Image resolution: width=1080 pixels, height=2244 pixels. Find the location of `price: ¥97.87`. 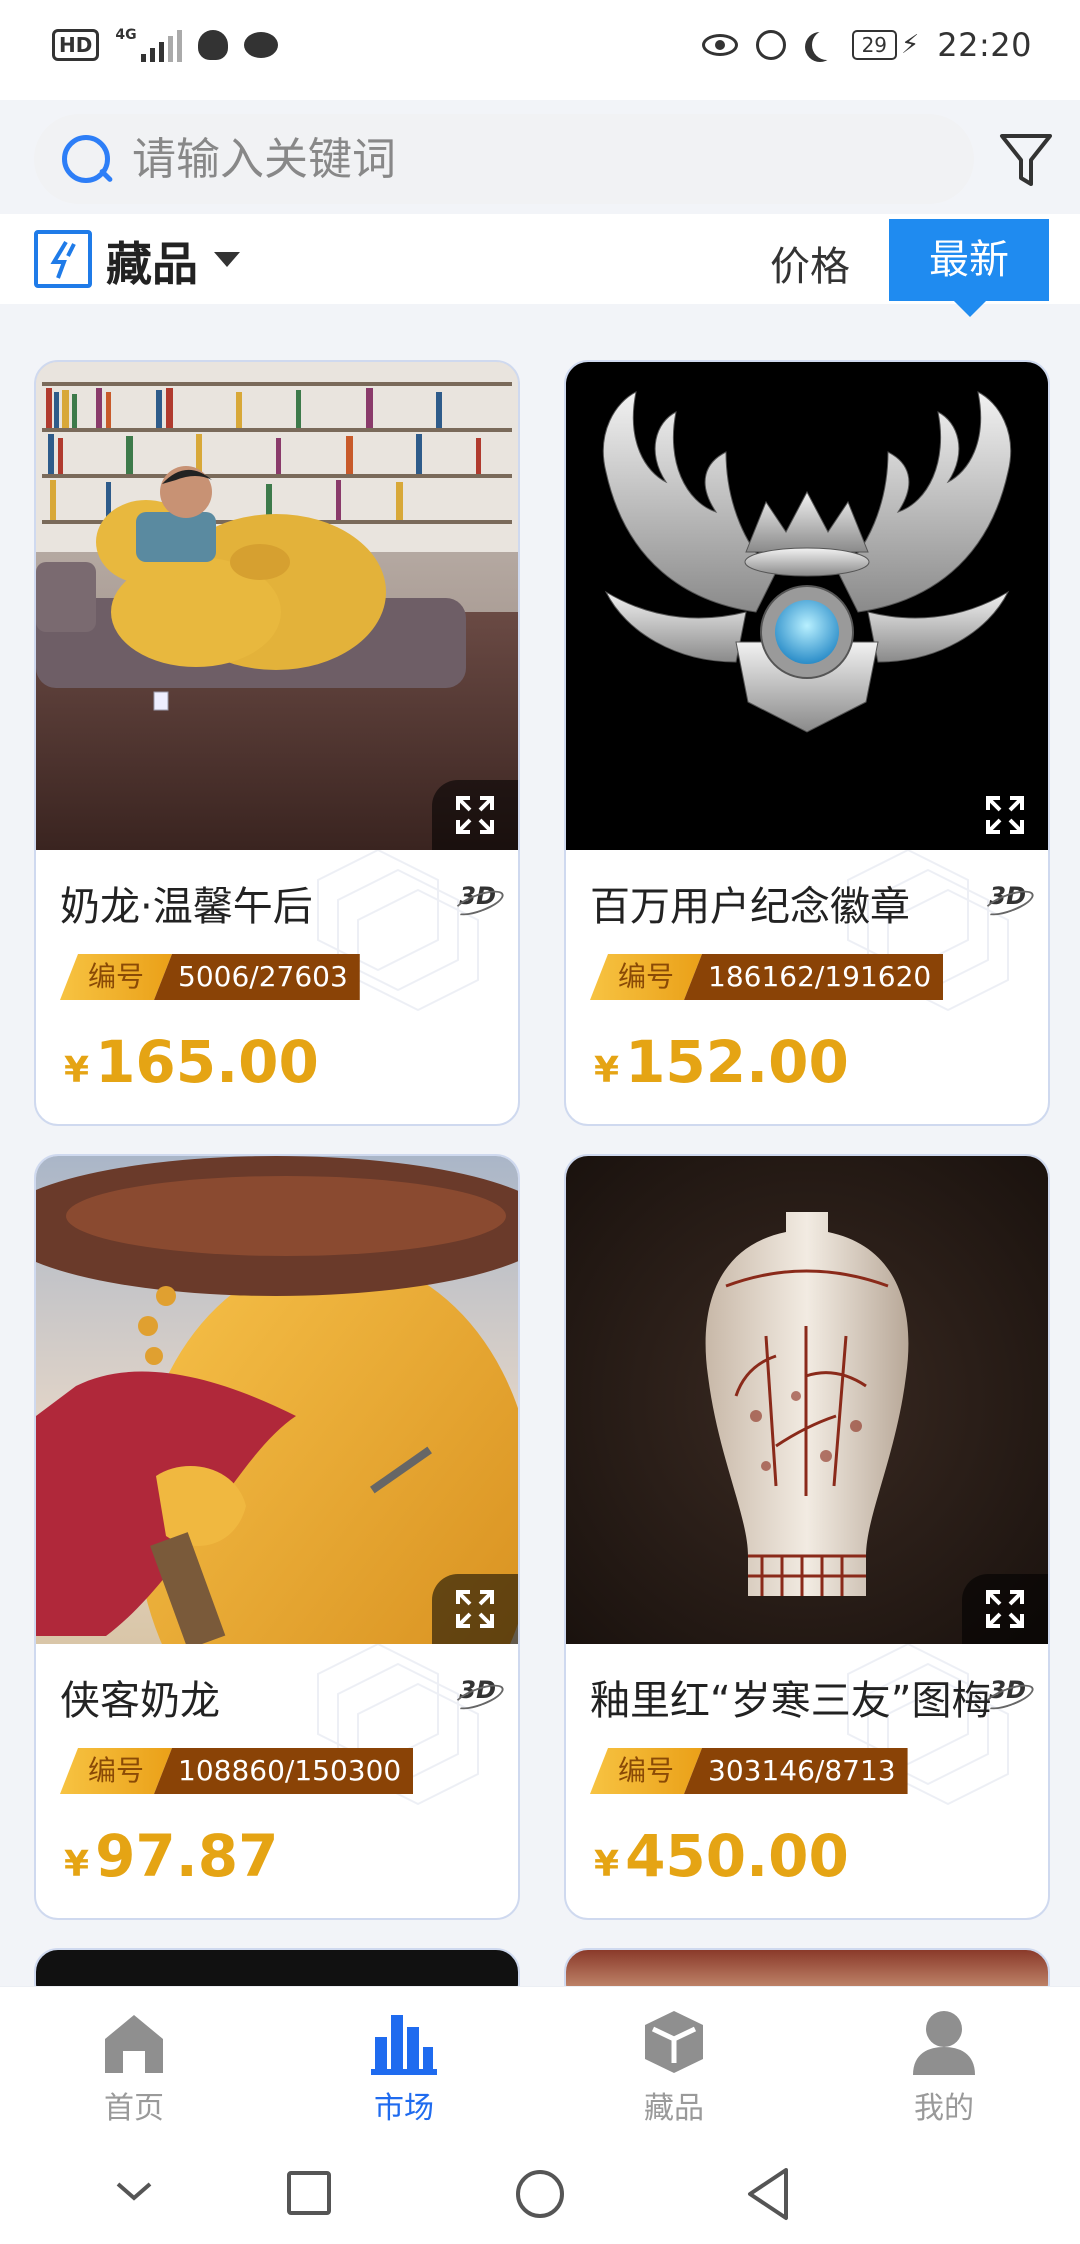

price: ¥97.87 is located at coordinates (171, 1856).